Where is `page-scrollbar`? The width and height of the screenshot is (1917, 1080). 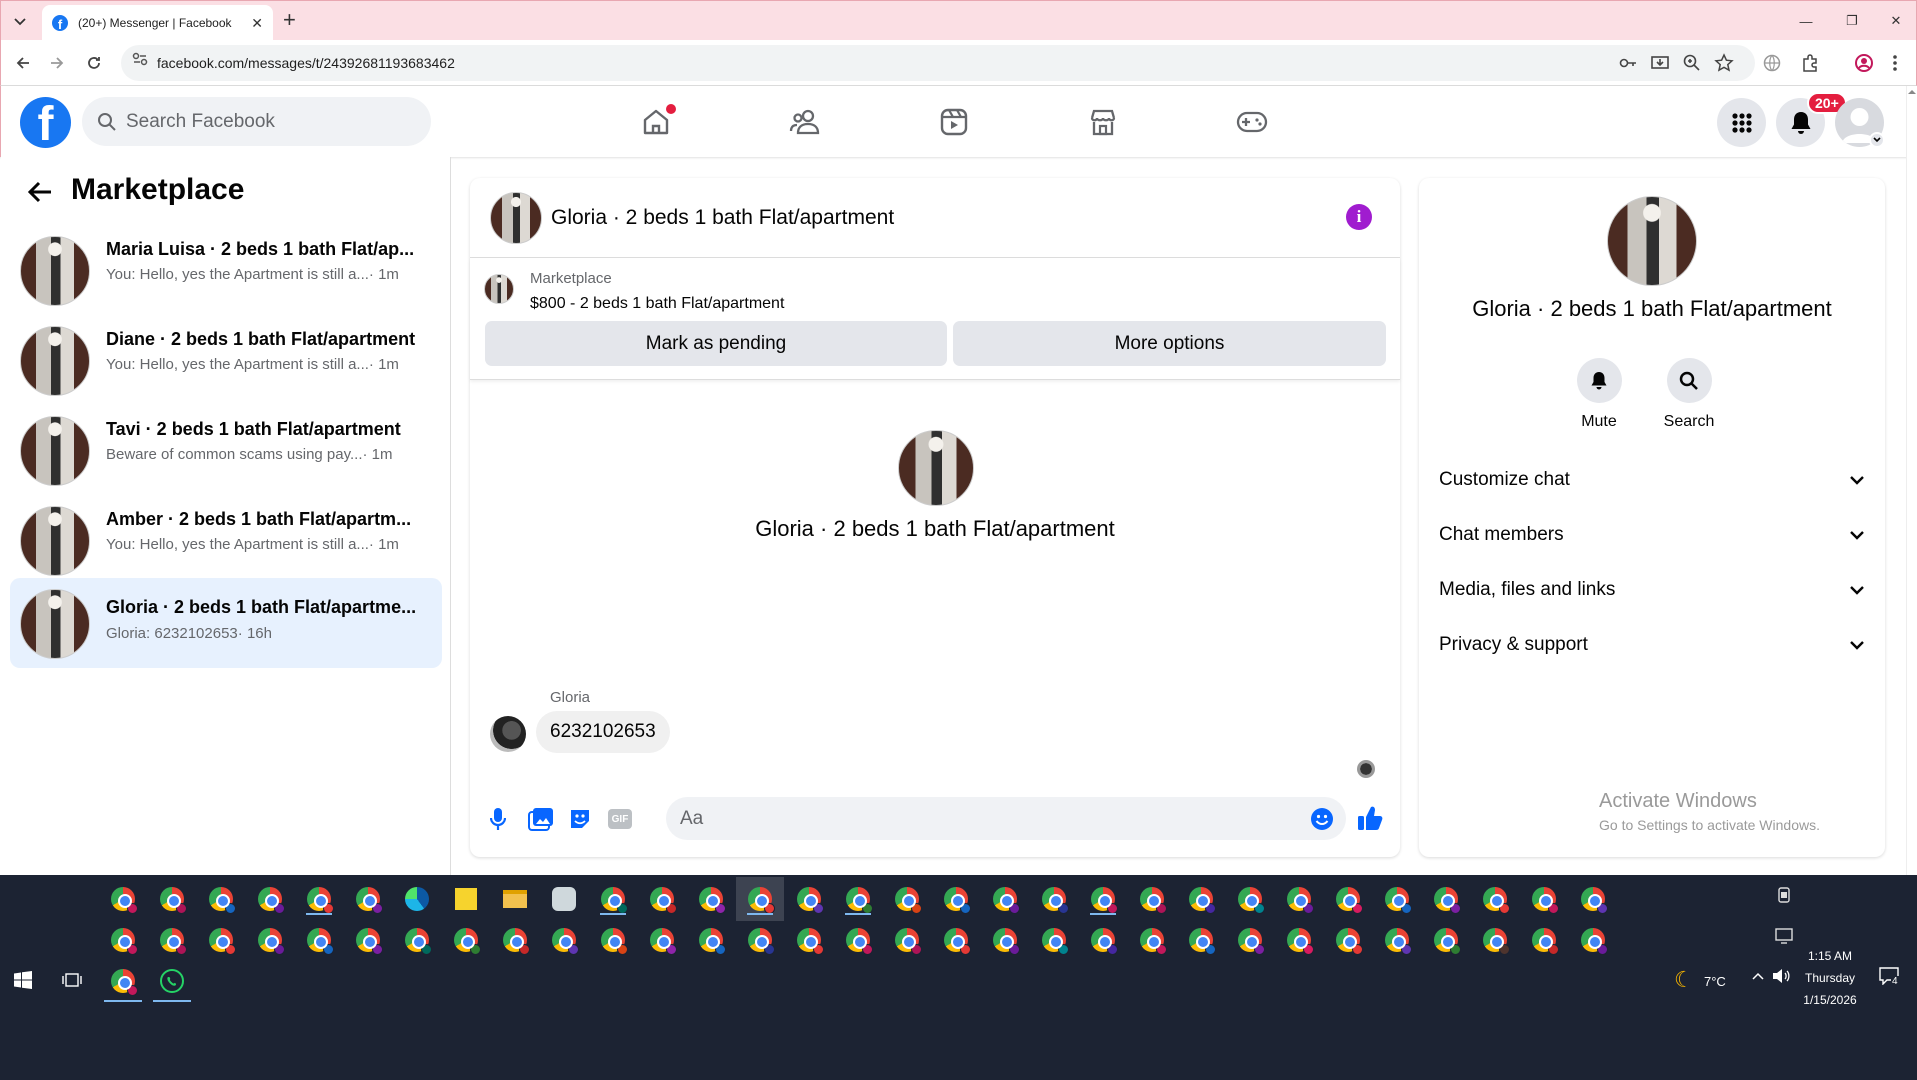 page-scrollbar is located at coordinates (1911, 480).